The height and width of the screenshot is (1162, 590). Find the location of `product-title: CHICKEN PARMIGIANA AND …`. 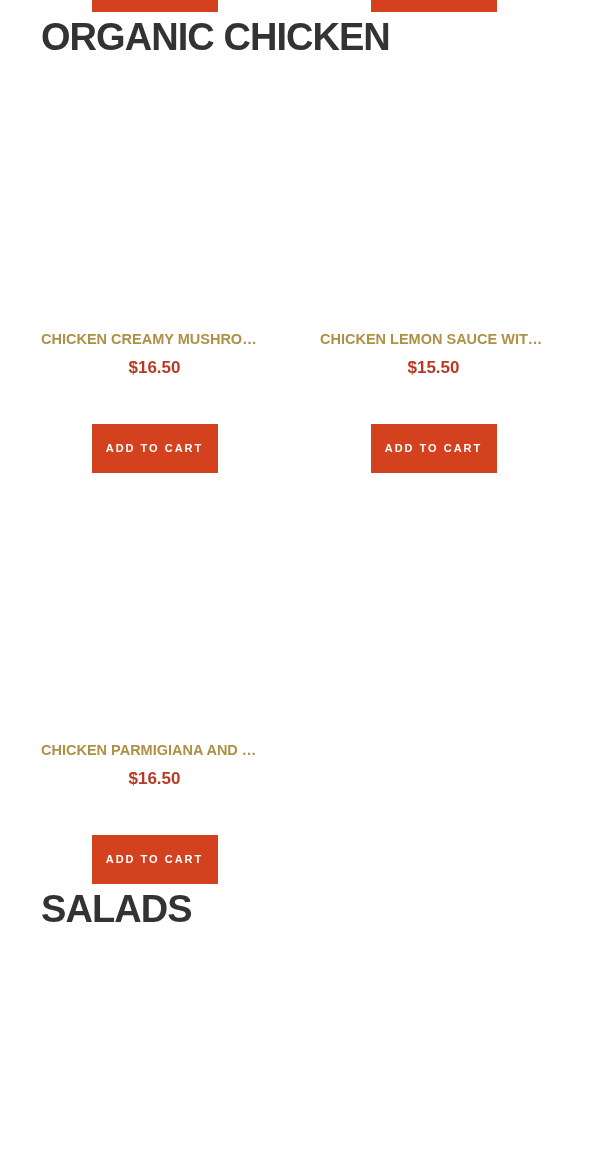

product-title: CHICKEN PARMIGIANA AND … is located at coordinates (149, 750).